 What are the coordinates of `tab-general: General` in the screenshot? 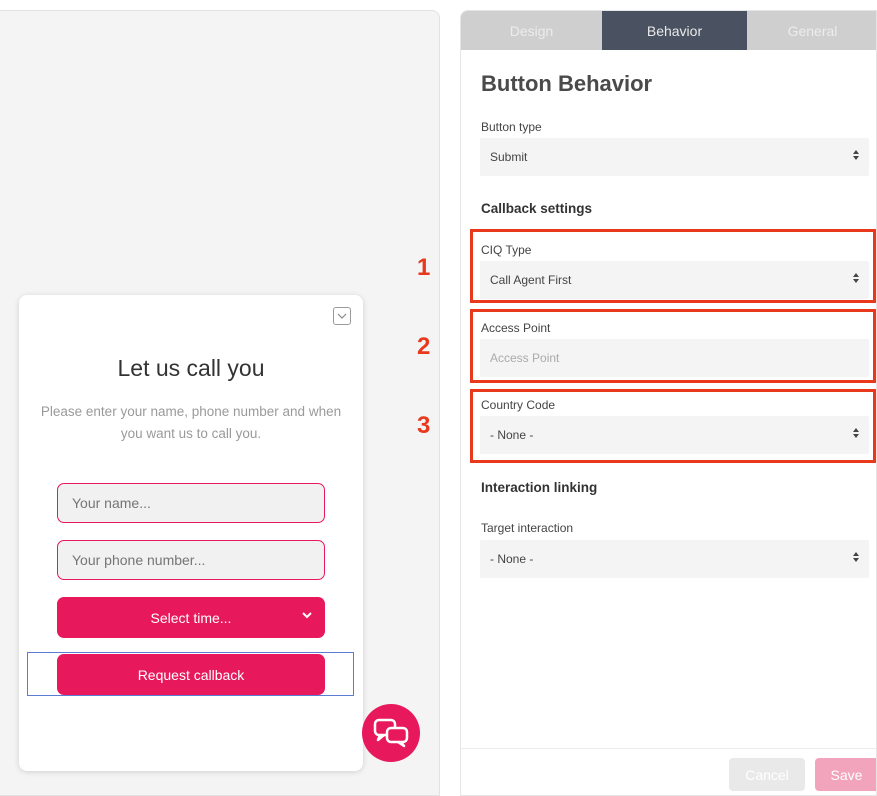 It's located at (811, 30).